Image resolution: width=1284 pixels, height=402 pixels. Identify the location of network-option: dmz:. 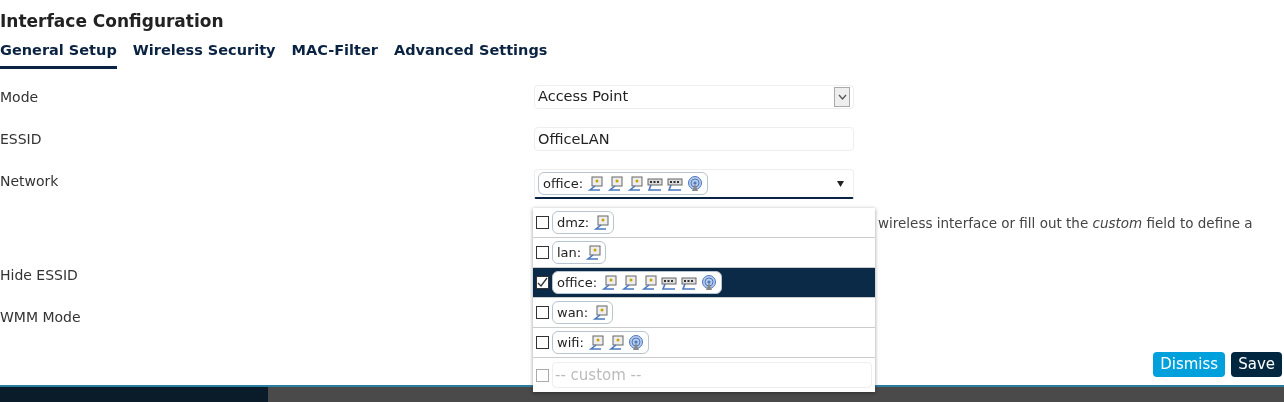
(704, 223).